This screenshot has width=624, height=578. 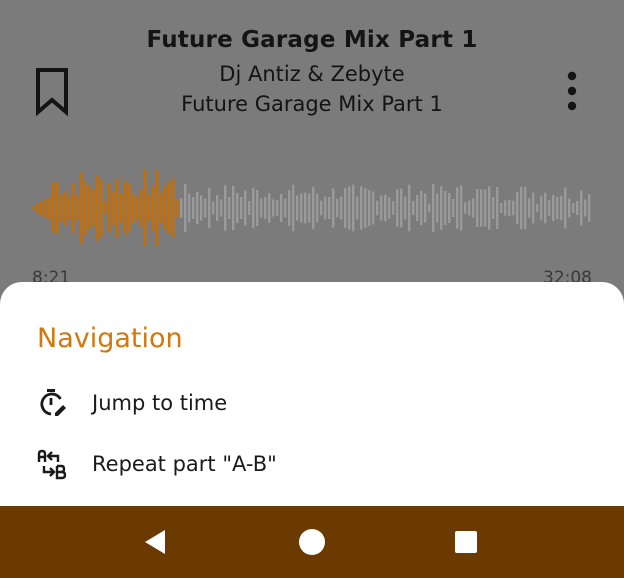 I want to click on home-button, so click(x=312, y=542).